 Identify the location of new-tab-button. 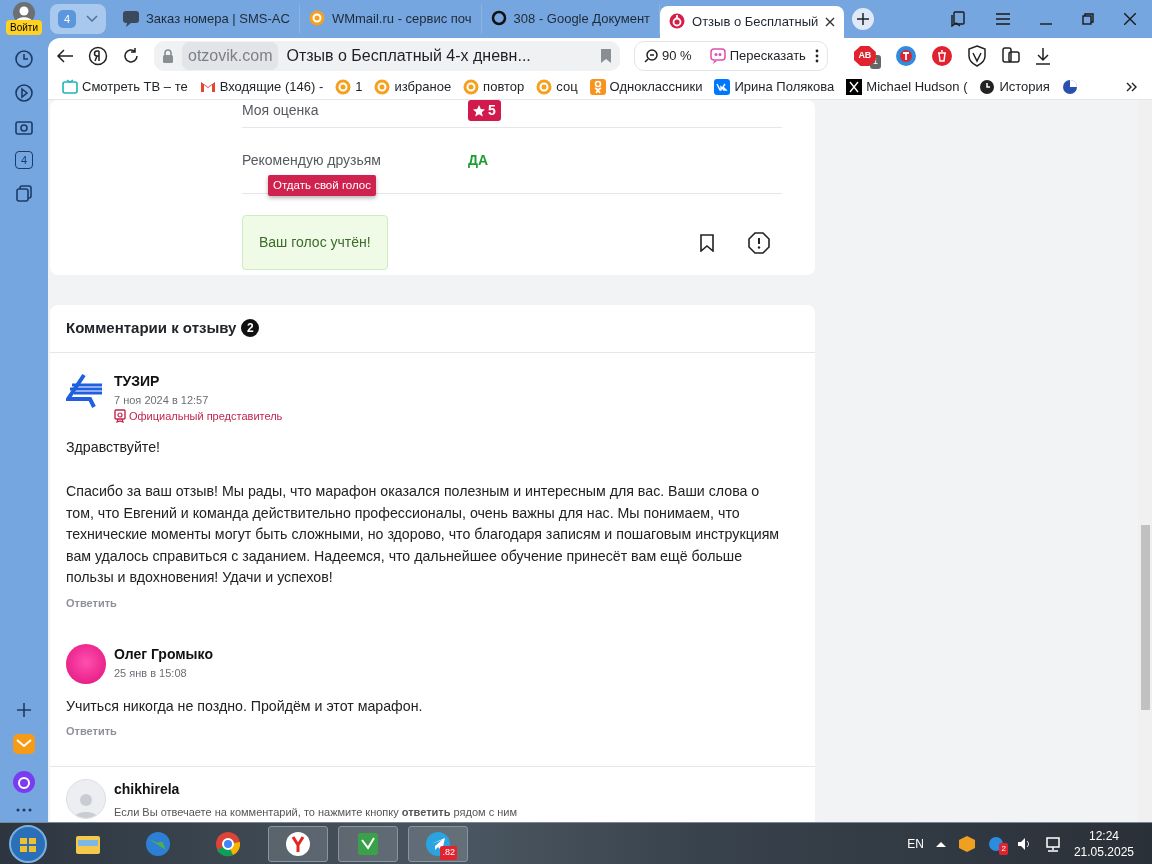
(863, 19).